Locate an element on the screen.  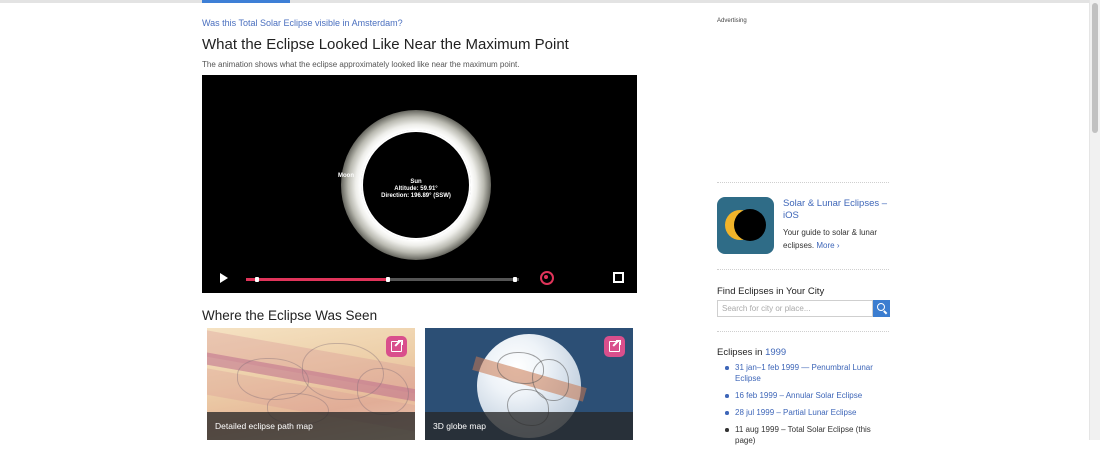
find-eclipses-title: Find Eclipses in Your City is located at coordinates (771, 291).